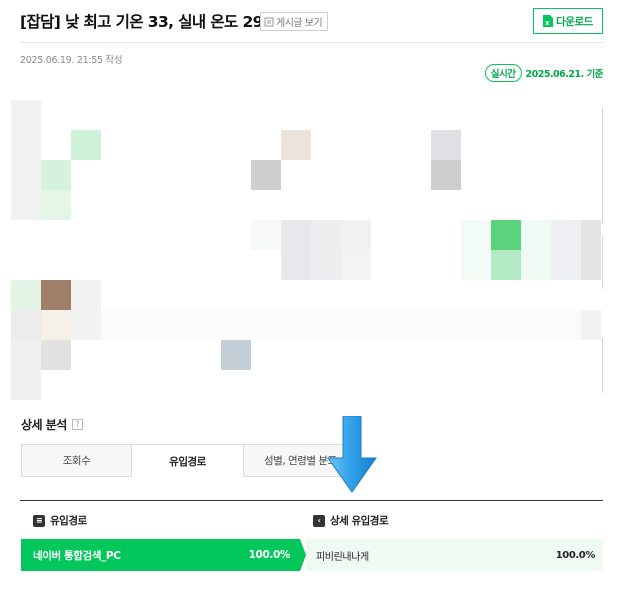 The image size is (627, 589). I want to click on detail-analysis-title: 상세 분석 ?, so click(52, 424).